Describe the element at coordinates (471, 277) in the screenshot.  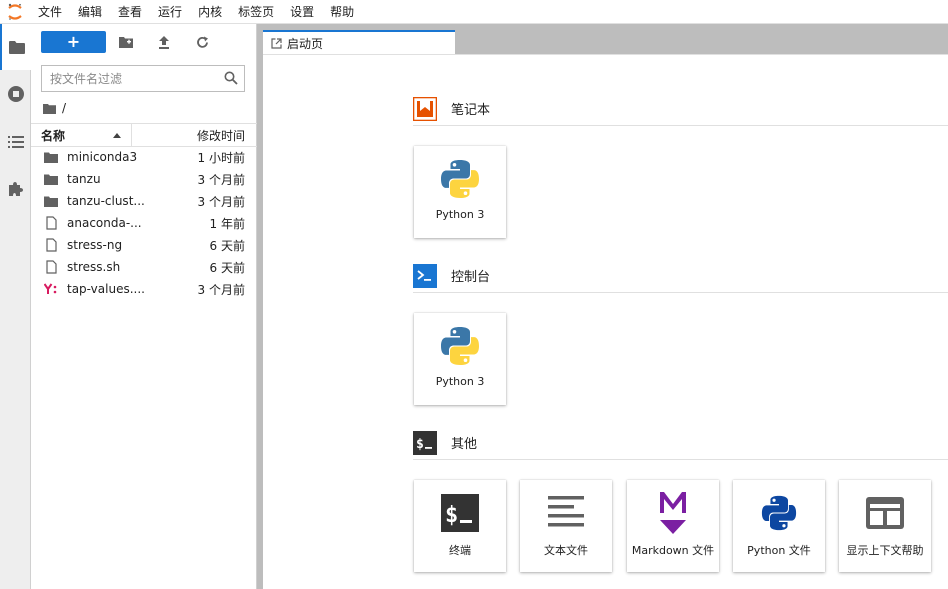
I see `section-title: 控制台` at that location.